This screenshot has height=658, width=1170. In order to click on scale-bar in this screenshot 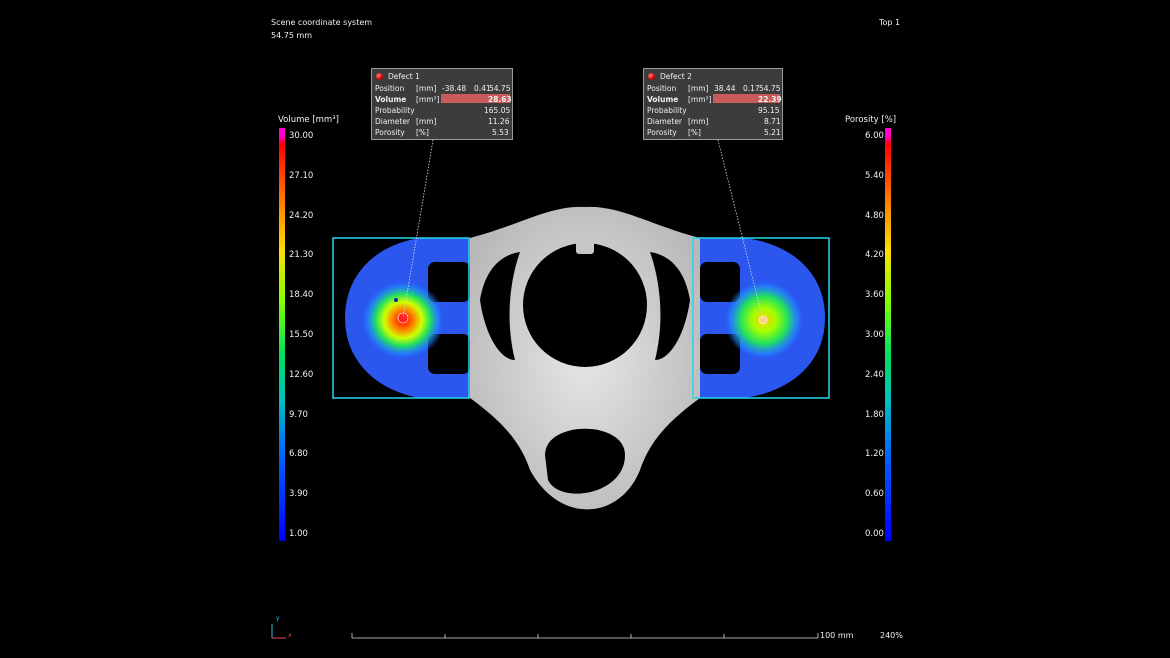, I will do `click(585, 636)`.